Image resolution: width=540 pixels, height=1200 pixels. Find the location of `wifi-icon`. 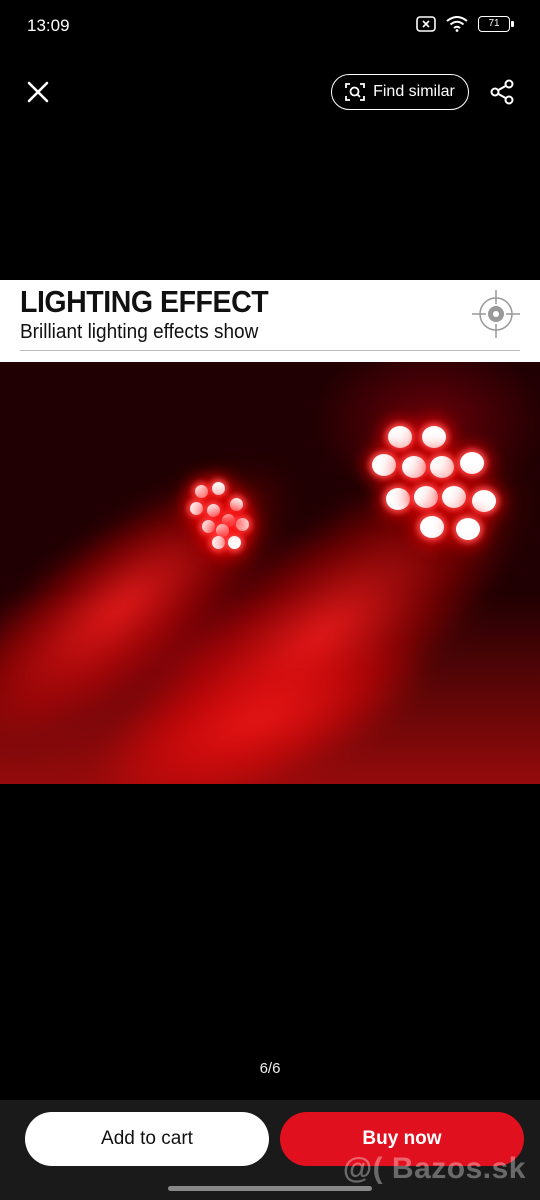

wifi-icon is located at coordinates (457, 24).